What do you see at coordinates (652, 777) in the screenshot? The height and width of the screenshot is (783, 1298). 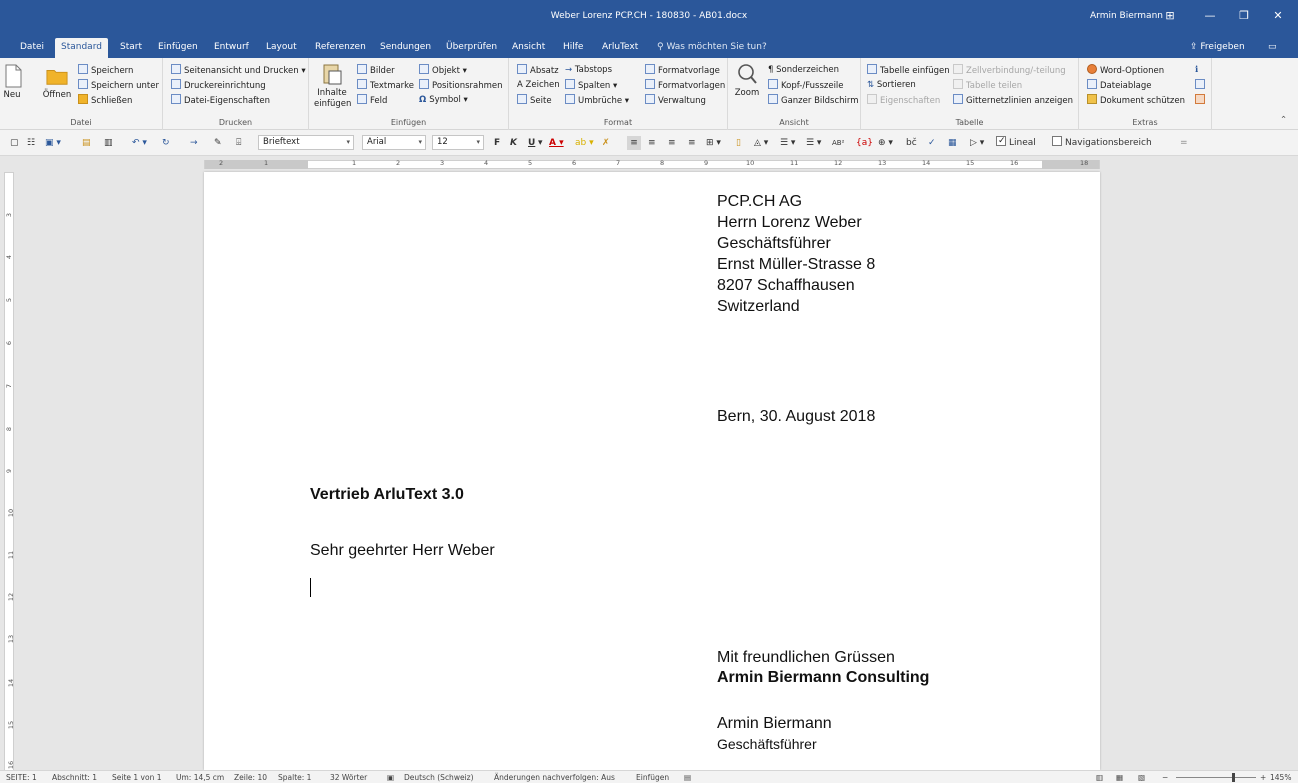 I see `status-insert-mode: Einfügen` at bounding box center [652, 777].